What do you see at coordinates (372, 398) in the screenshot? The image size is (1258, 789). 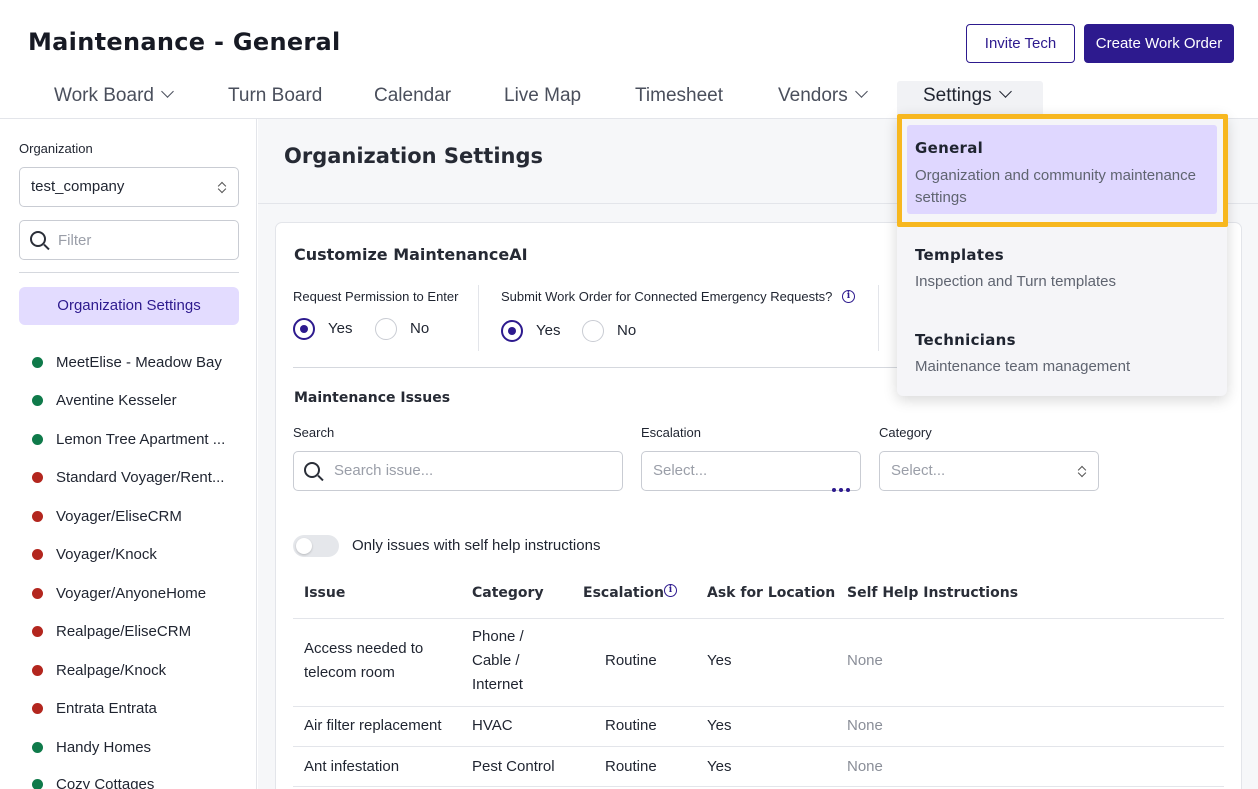 I see `maintenance-issues-title: Maintenance Issues` at bounding box center [372, 398].